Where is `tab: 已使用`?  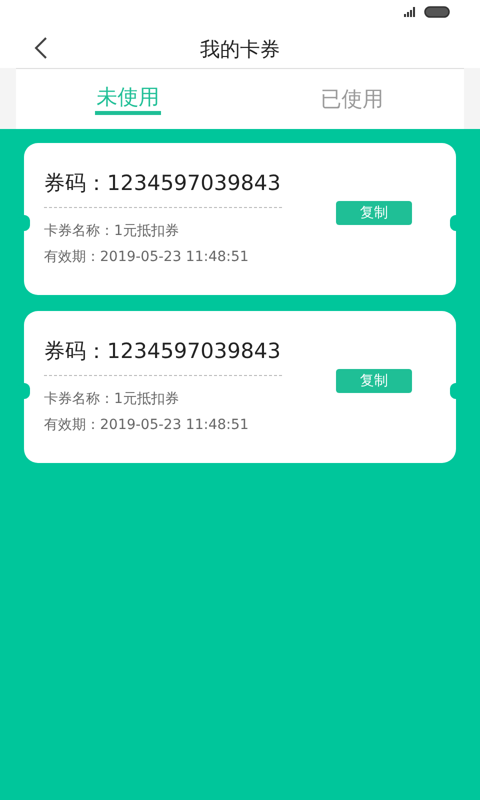
tab: 已使用 is located at coordinates (352, 99).